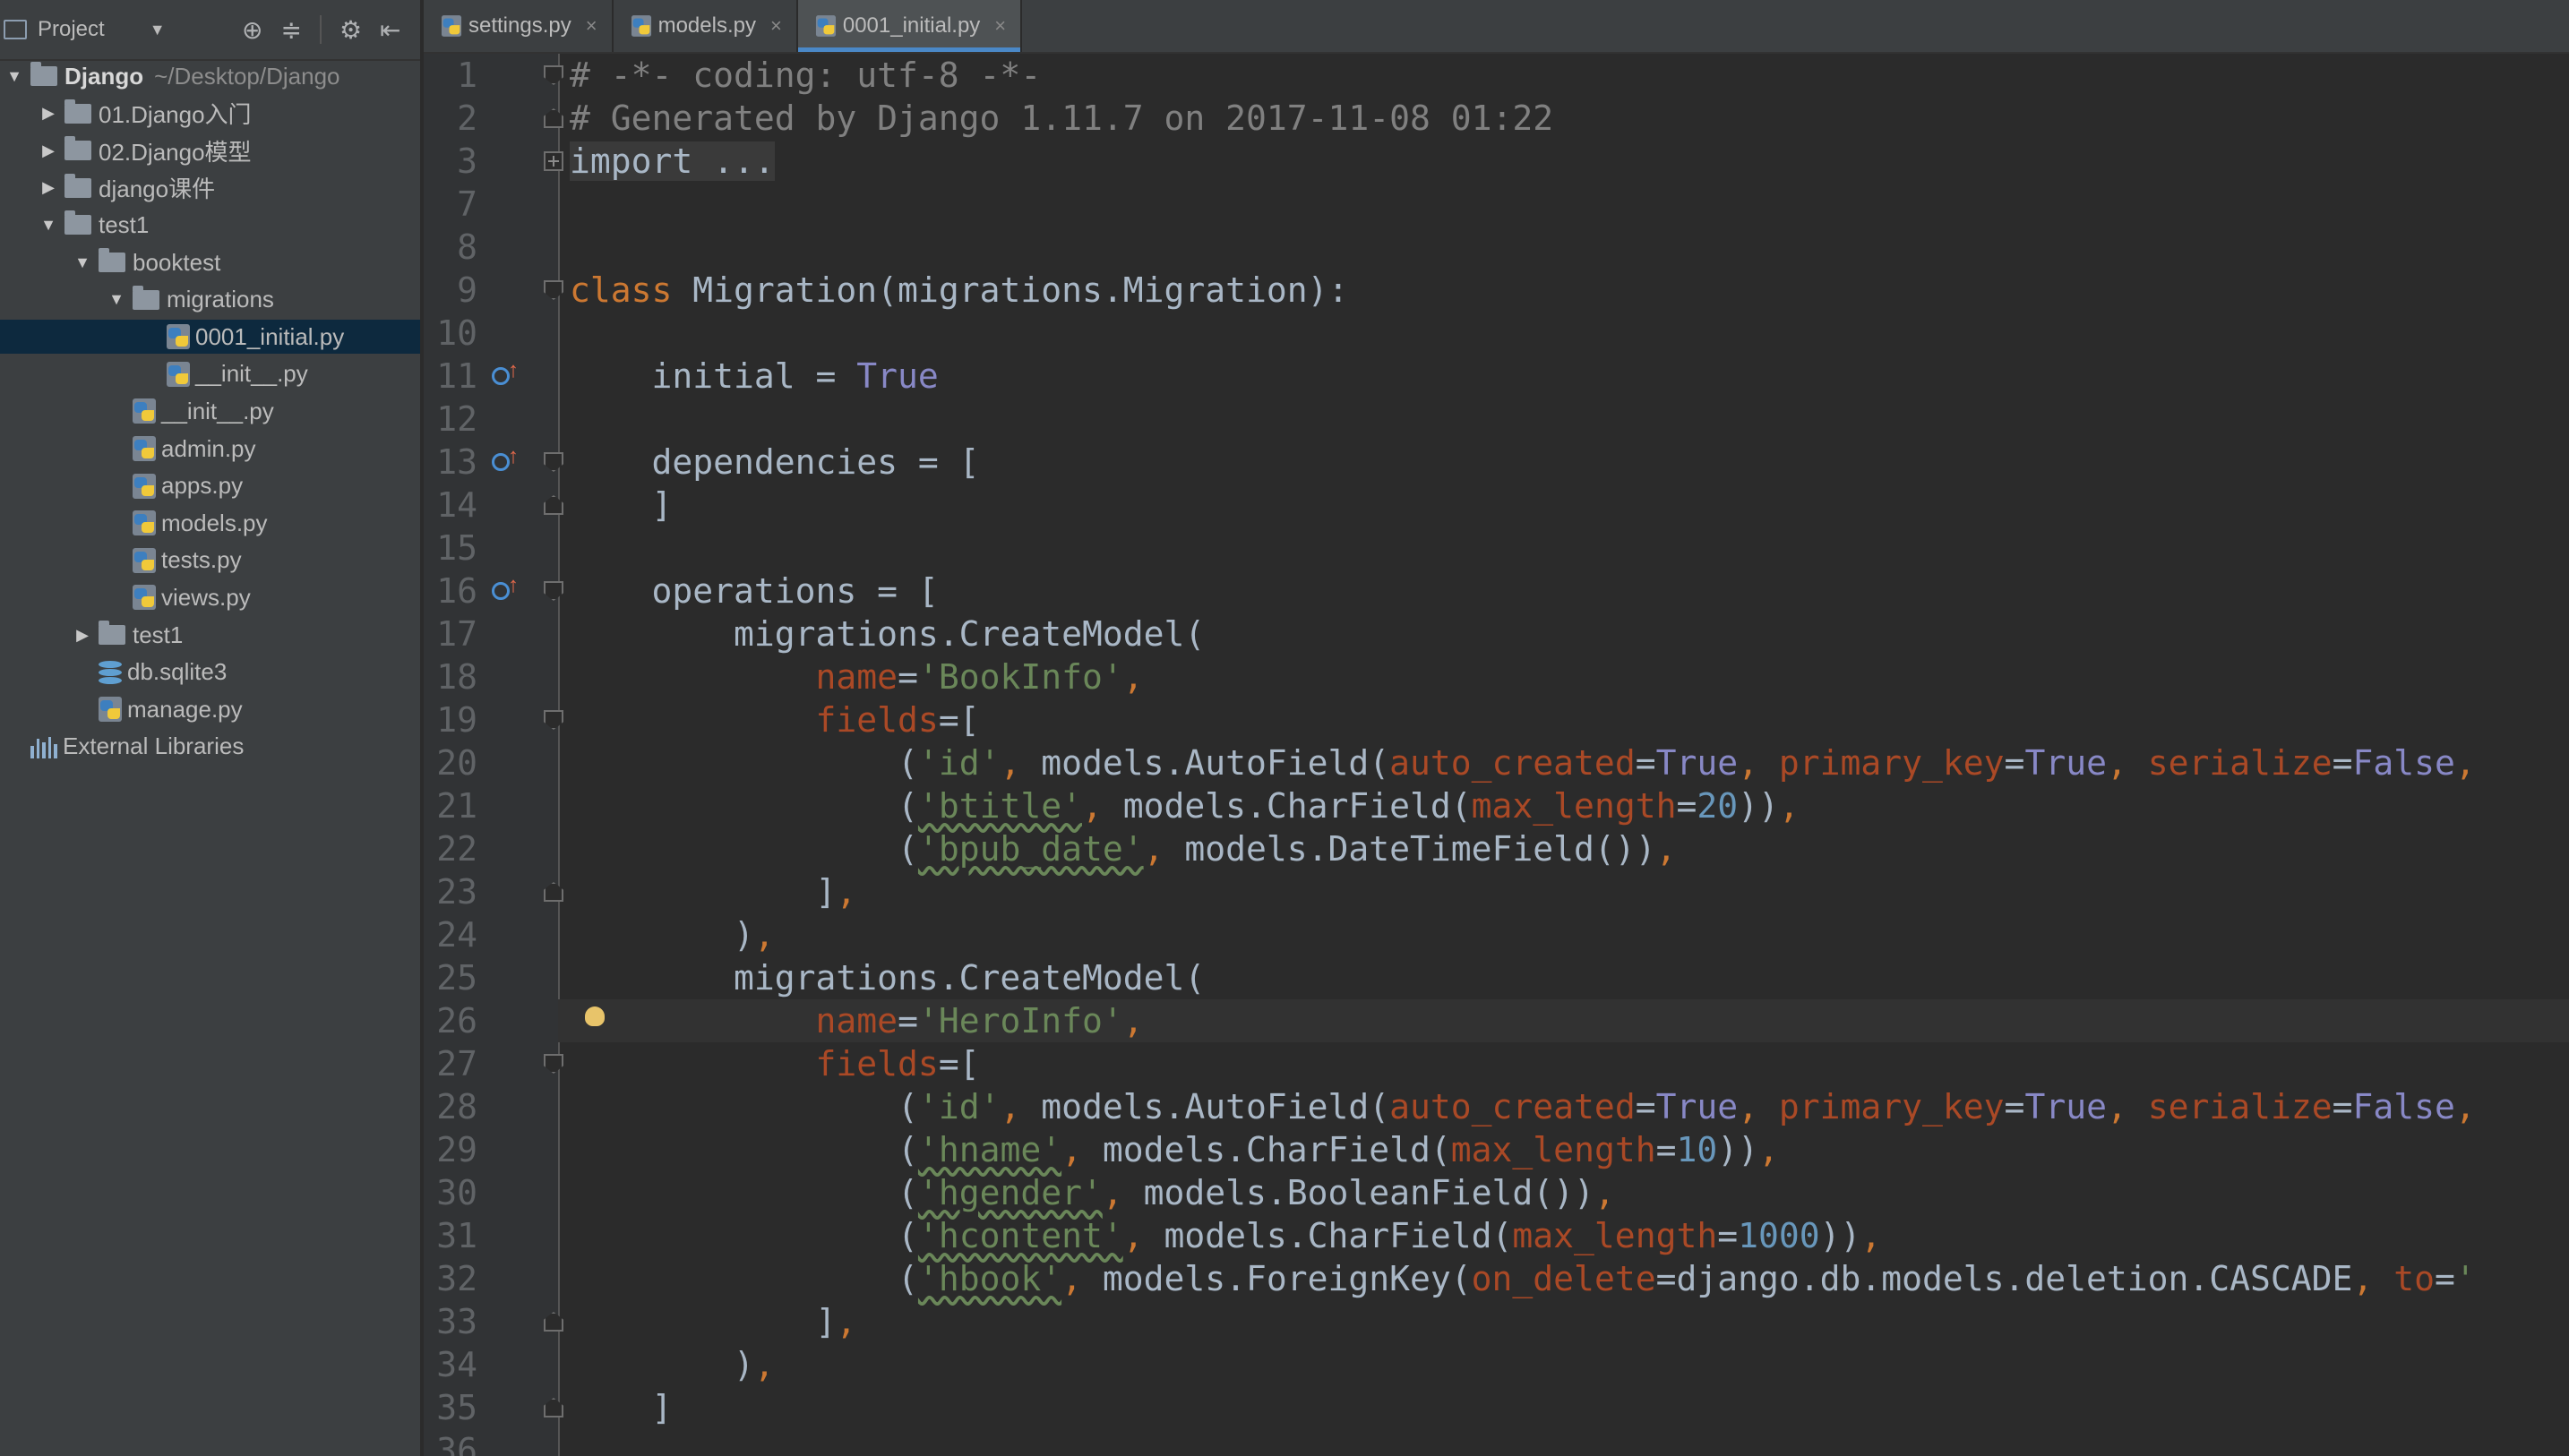  What do you see at coordinates (210, 300) in the screenshot?
I see `tree-item: ▼ migrations` at bounding box center [210, 300].